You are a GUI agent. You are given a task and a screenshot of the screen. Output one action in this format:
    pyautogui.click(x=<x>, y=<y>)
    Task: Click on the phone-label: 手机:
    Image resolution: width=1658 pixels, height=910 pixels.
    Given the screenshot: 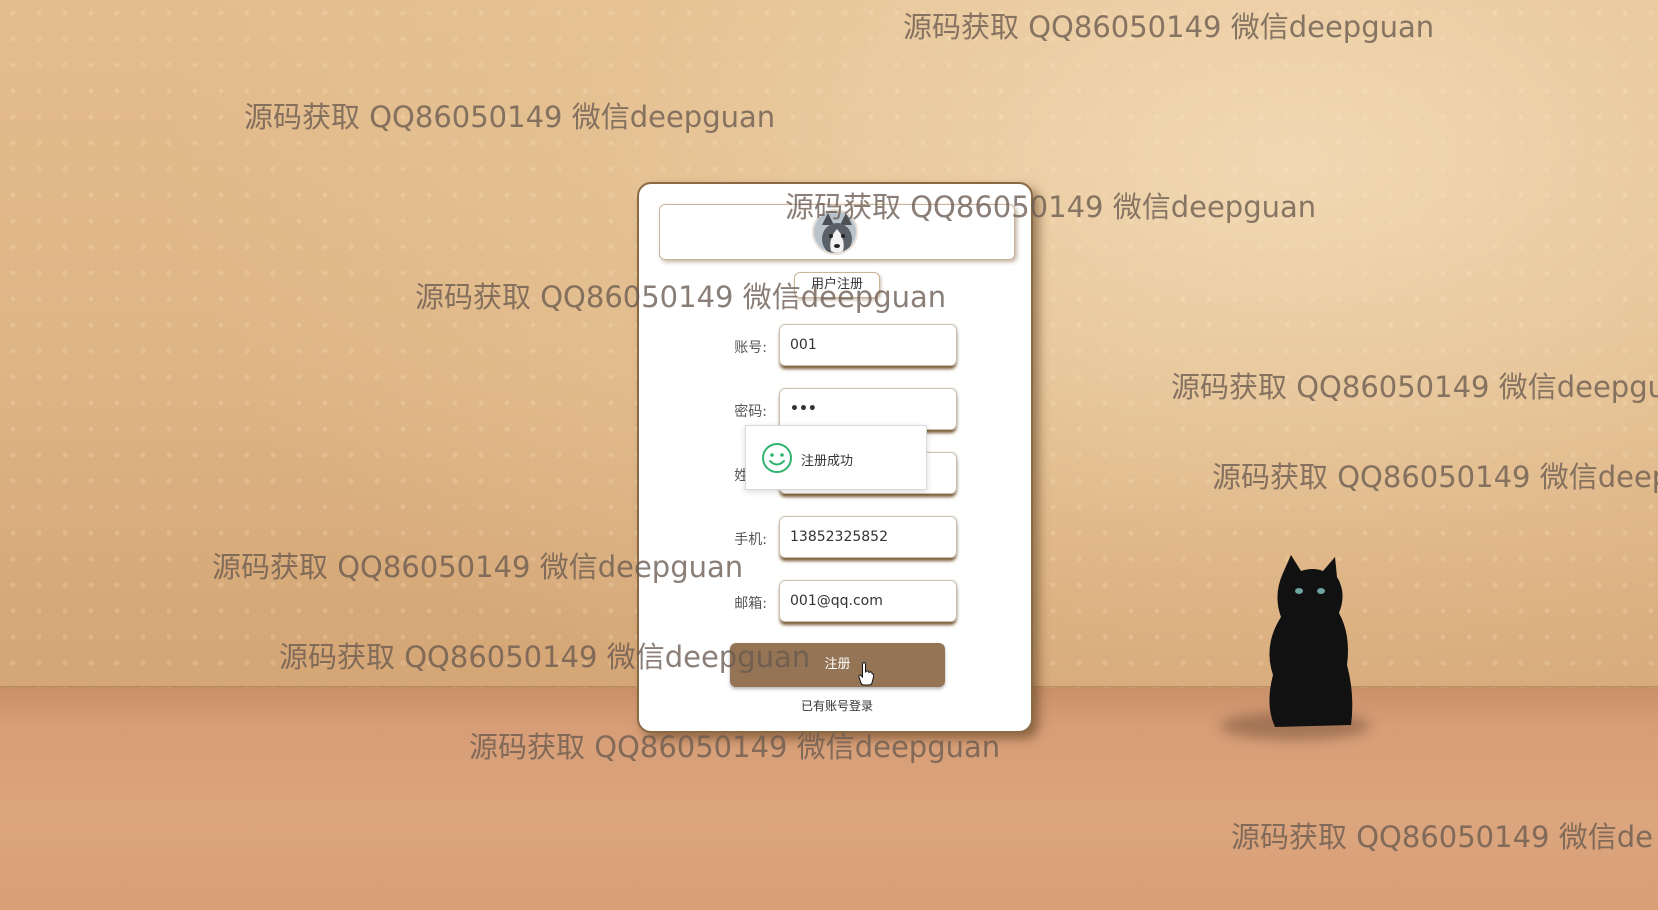 What is the action you would take?
    pyautogui.click(x=750, y=540)
    